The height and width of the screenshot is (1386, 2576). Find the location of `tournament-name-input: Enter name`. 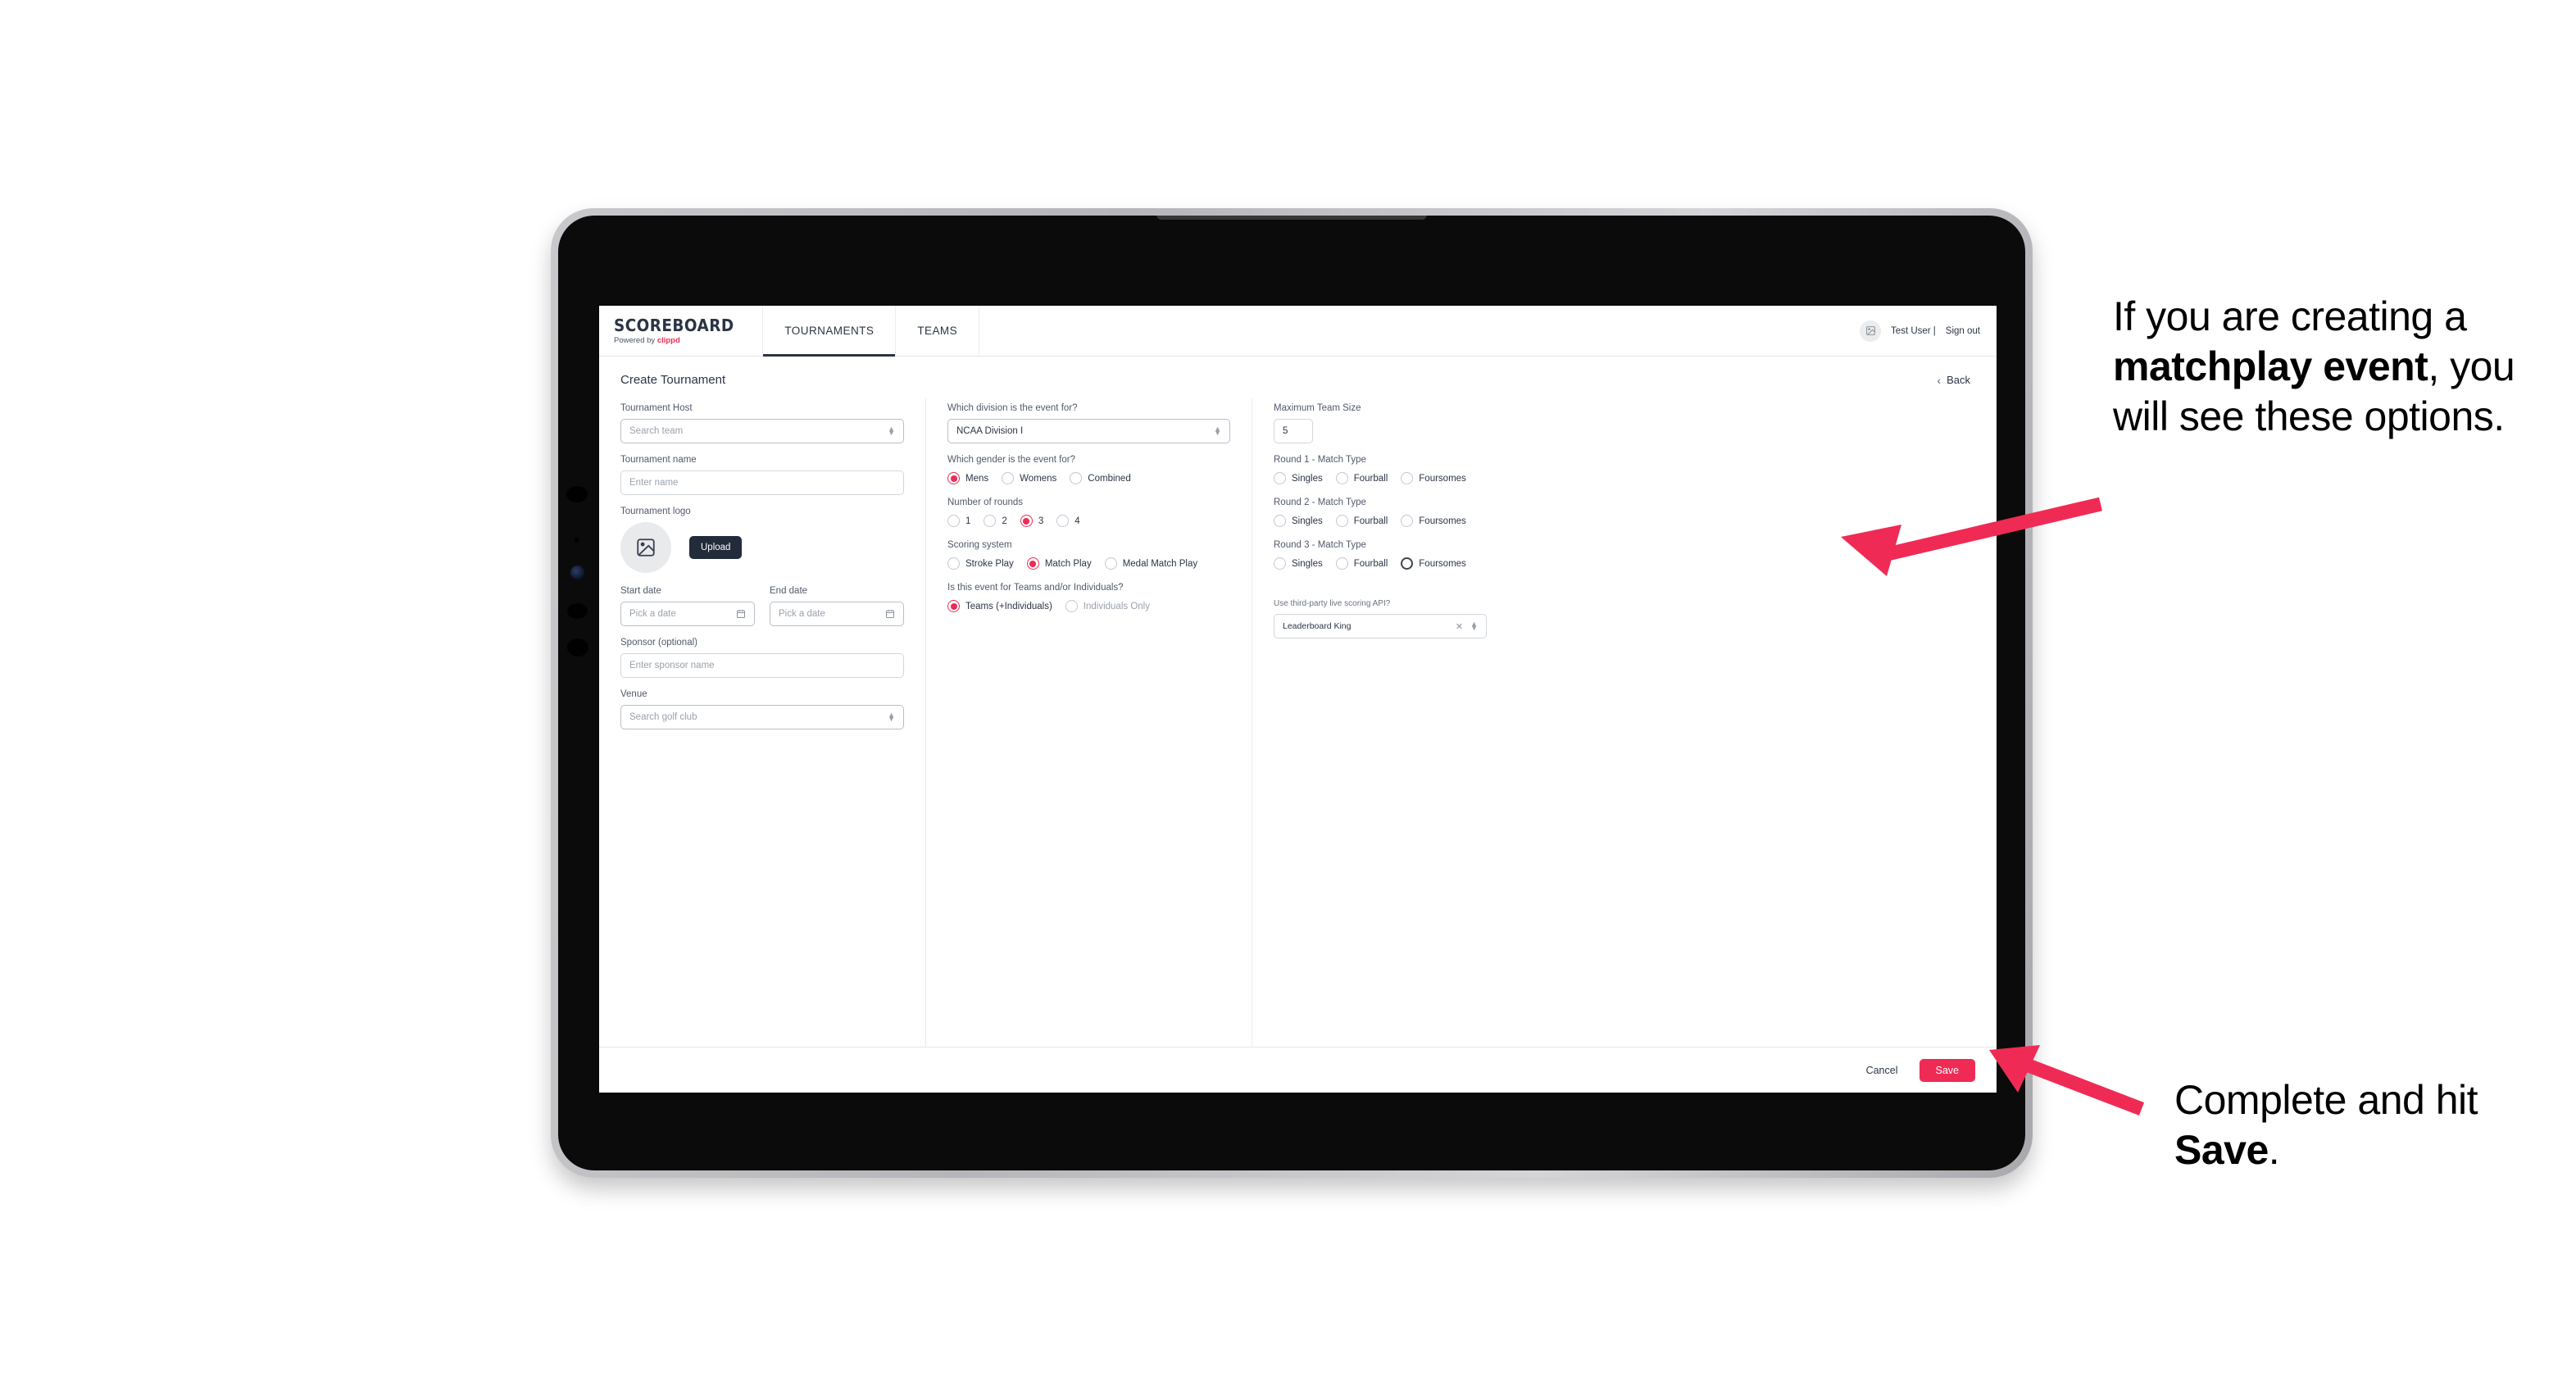

tournament-name-input: Enter name is located at coordinates (762, 482).